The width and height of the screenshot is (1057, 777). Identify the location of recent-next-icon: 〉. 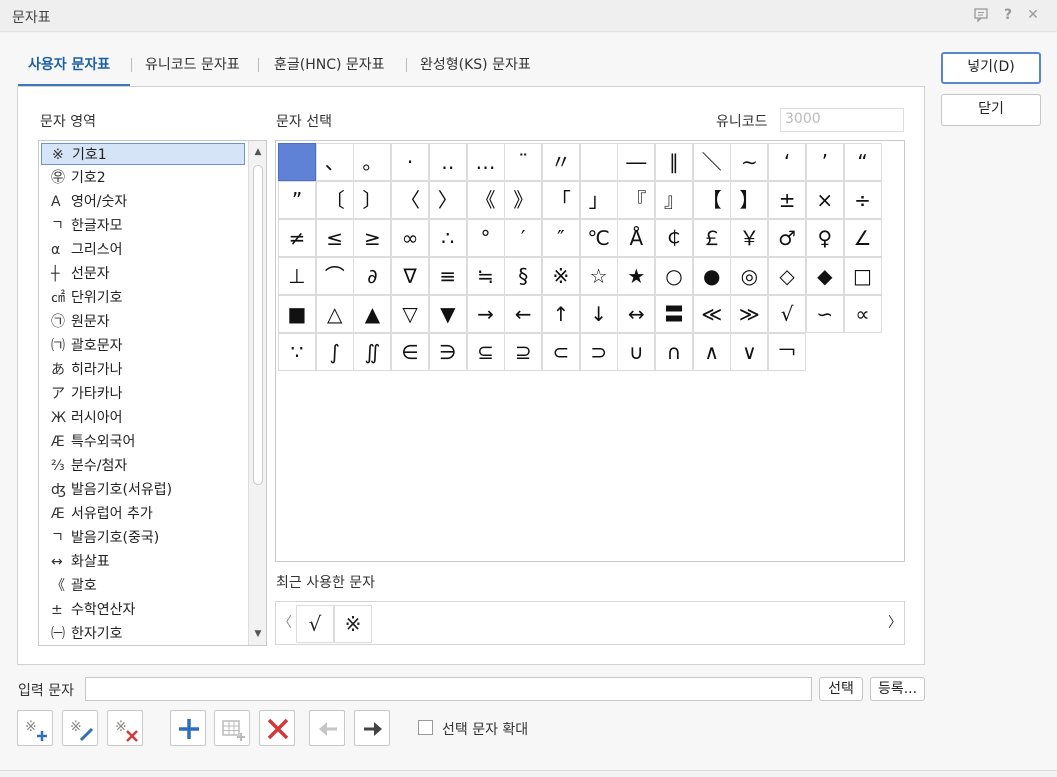
(895, 623).